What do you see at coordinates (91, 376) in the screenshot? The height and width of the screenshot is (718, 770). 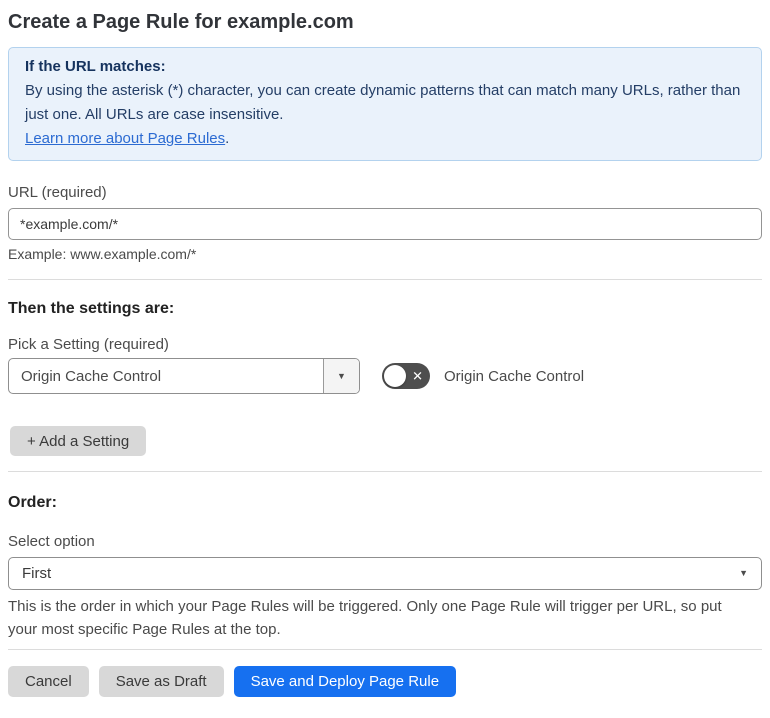 I see `setting-select-value: Origin Cache Control` at bounding box center [91, 376].